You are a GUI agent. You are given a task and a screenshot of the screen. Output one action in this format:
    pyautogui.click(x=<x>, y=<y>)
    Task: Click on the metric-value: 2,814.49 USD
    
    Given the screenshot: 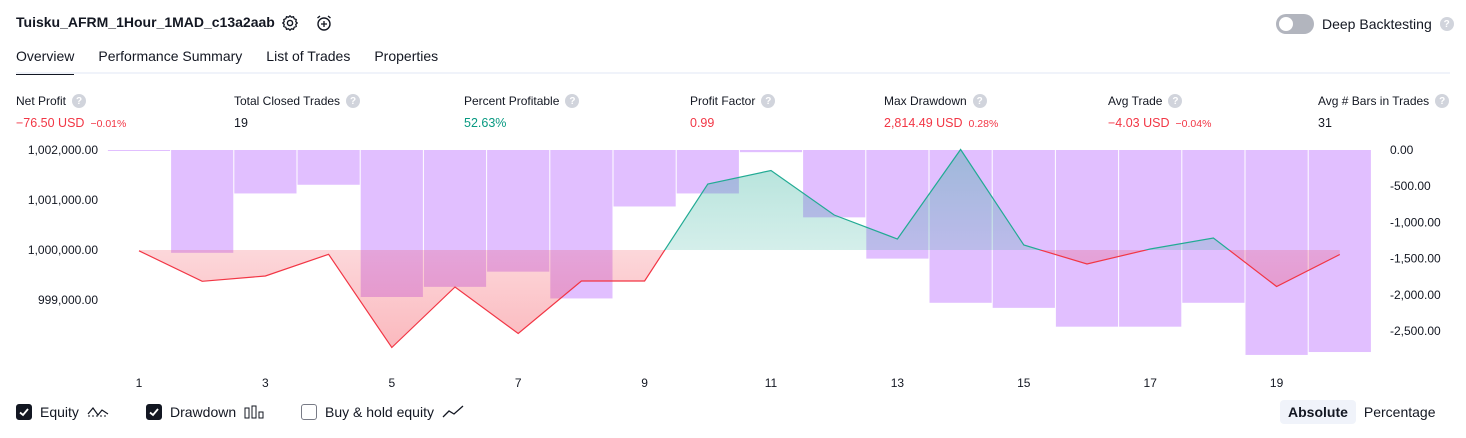 What is the action you would take?
    pyautogui.click(x=923, y=123)
    